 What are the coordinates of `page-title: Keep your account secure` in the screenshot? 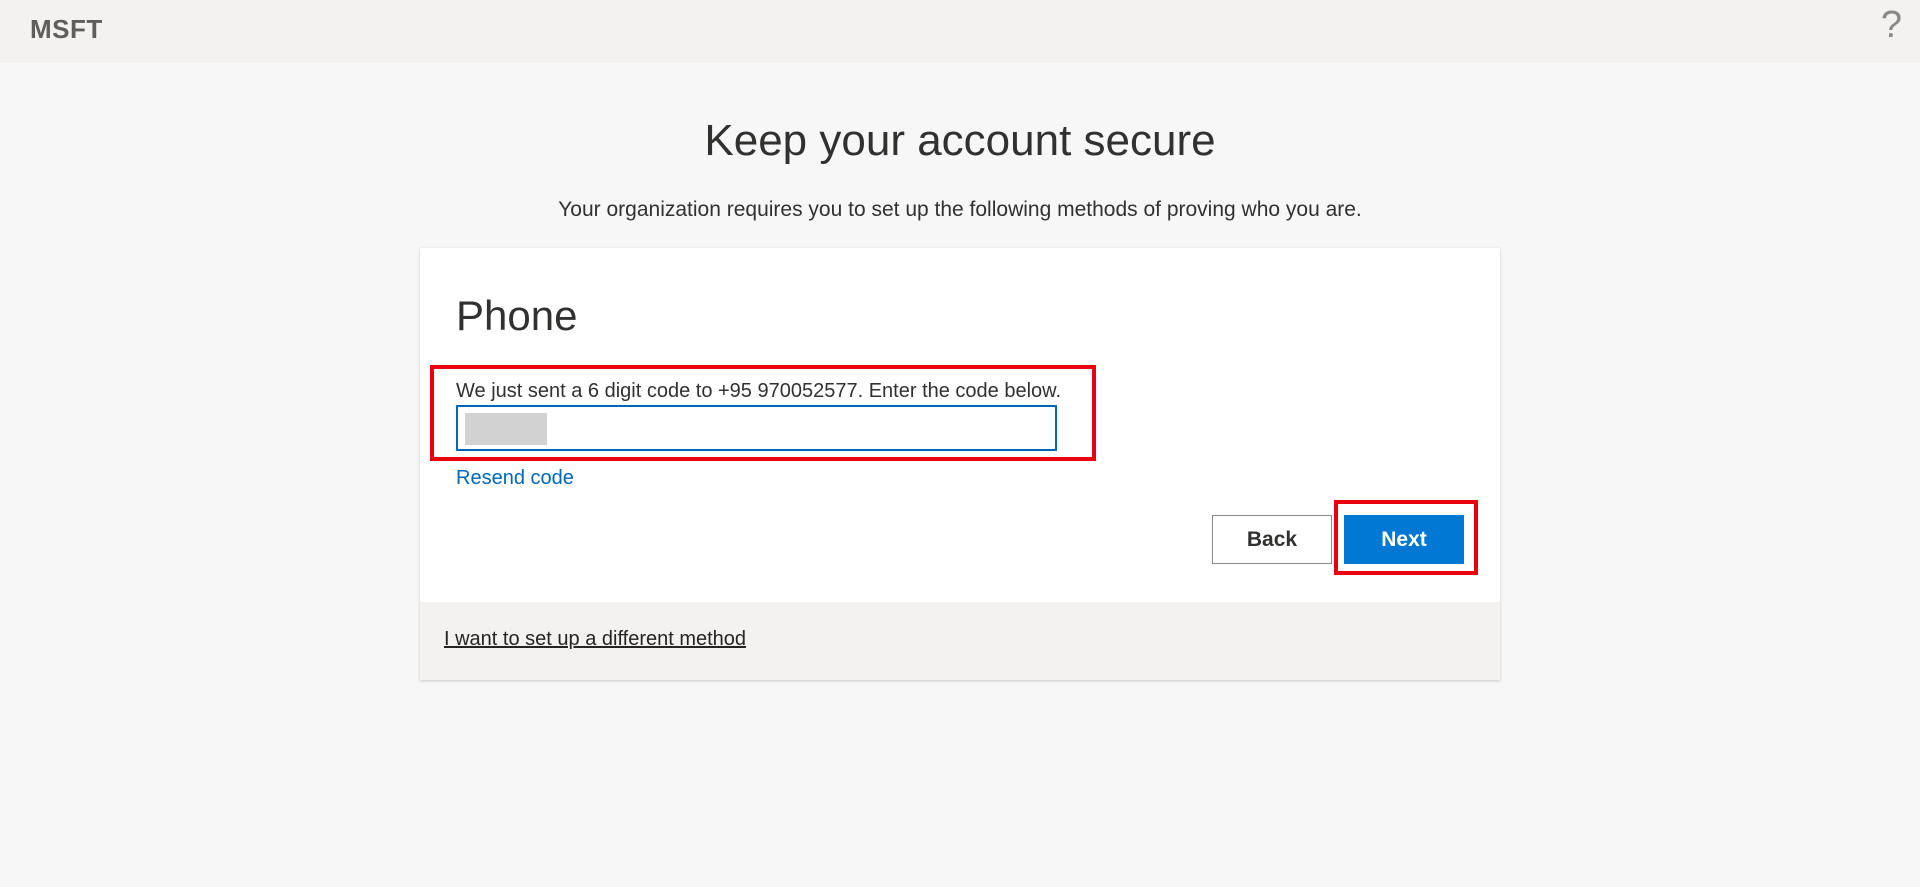 It's located at (960, 140).